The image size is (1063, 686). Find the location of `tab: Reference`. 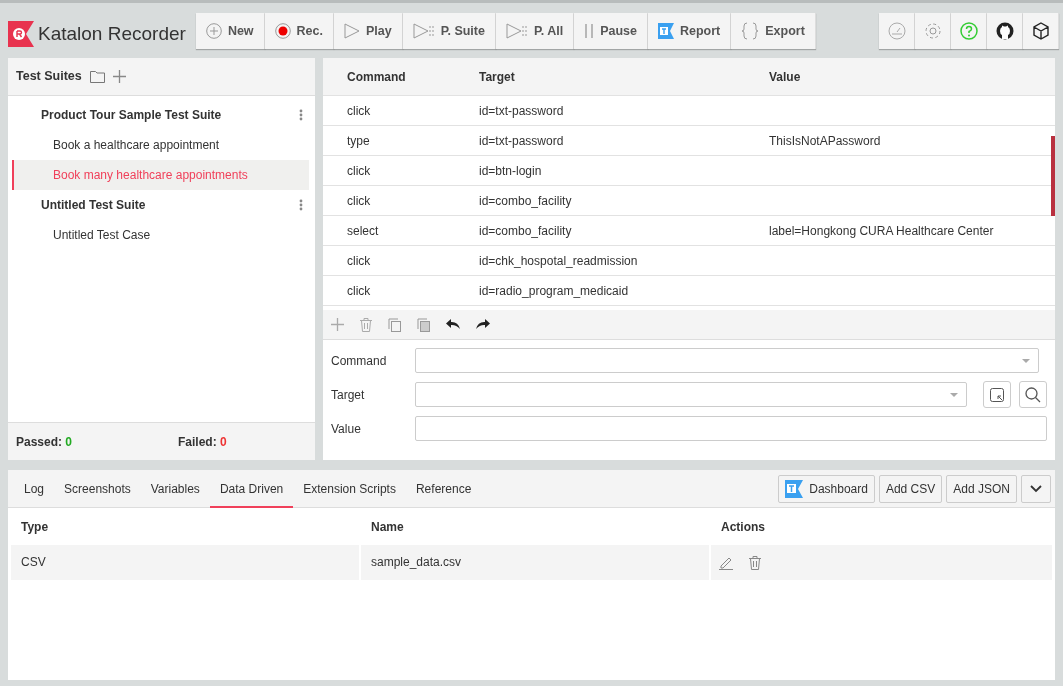

tab: Reference is located at coordinates (443, 489).